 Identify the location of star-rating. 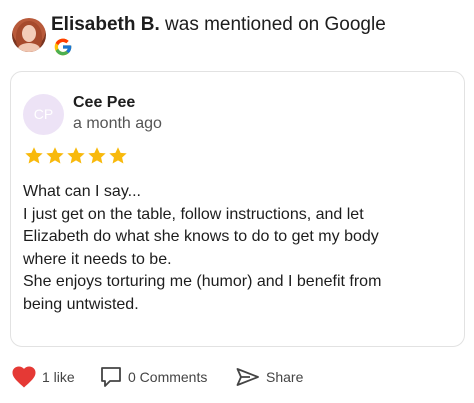
(76, 156).